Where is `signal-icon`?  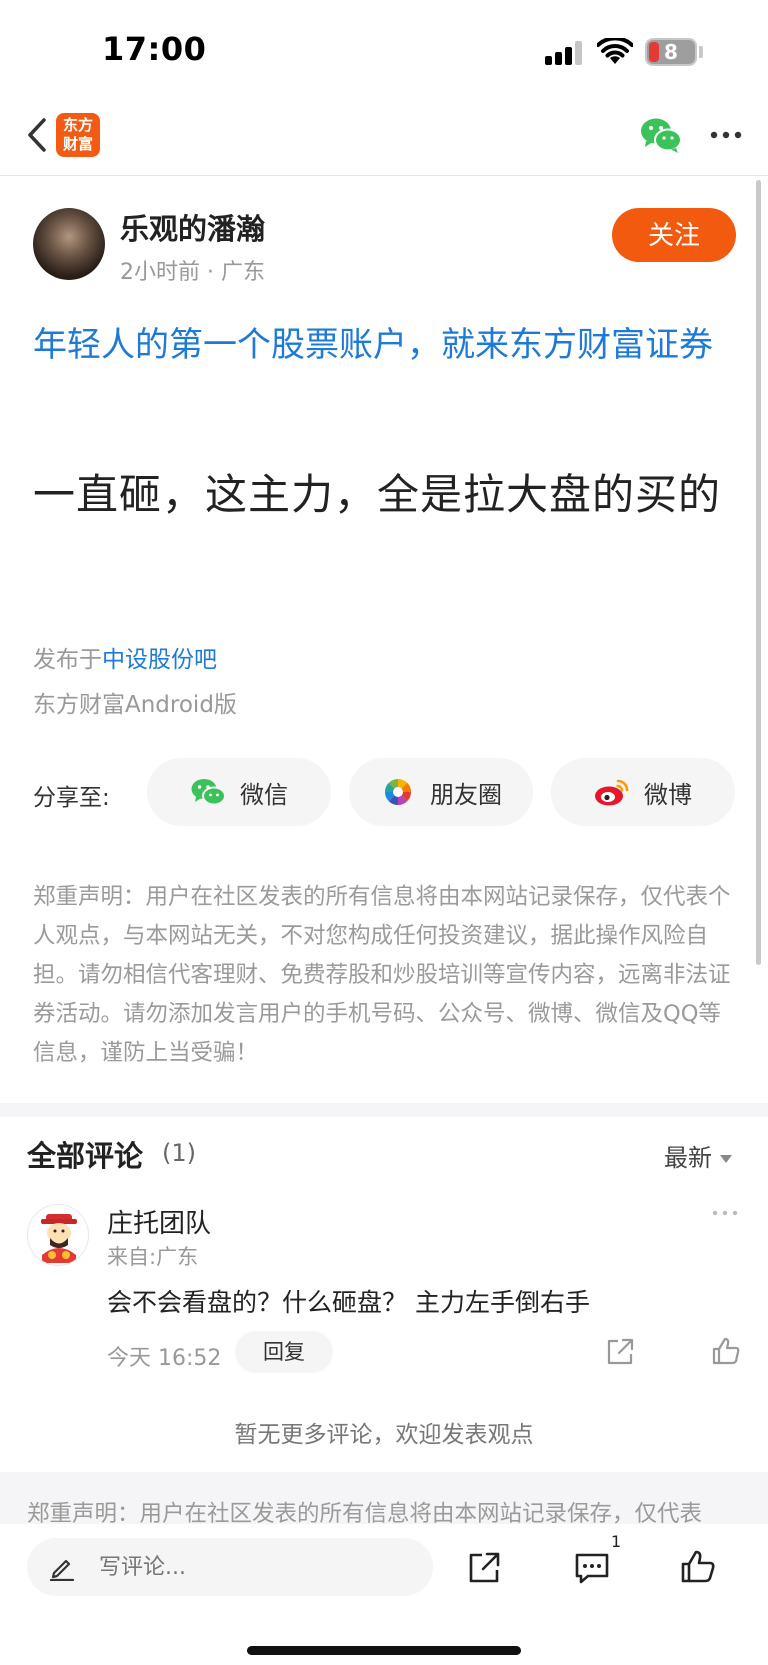 signal-icon is located at coordinates (565, 53).